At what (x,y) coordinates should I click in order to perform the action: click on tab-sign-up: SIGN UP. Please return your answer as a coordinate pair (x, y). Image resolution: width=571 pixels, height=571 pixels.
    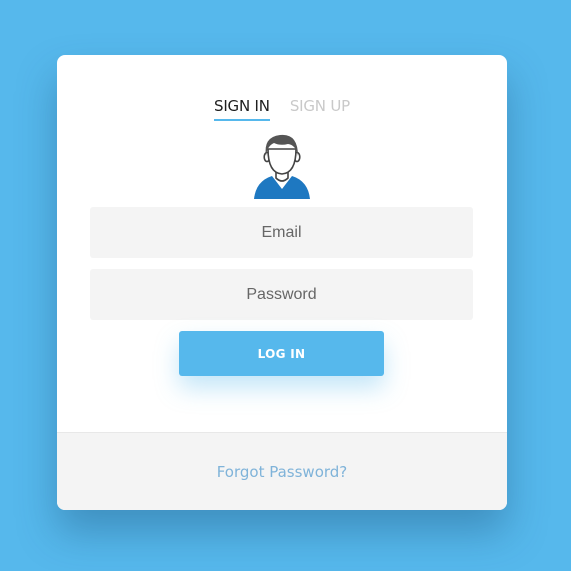
    Looking at the image, I should click on (320, 109).